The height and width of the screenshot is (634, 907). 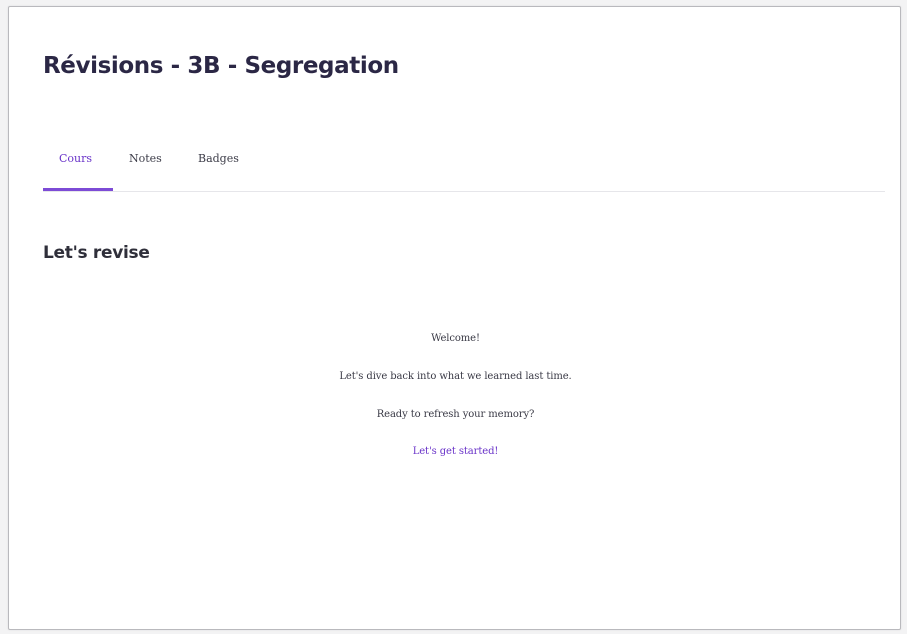 What do you see at coordinates (464, 170) in the screenshot?
I see `tab-bar: Cours Notes Badges` at bounding box center [464, 170].